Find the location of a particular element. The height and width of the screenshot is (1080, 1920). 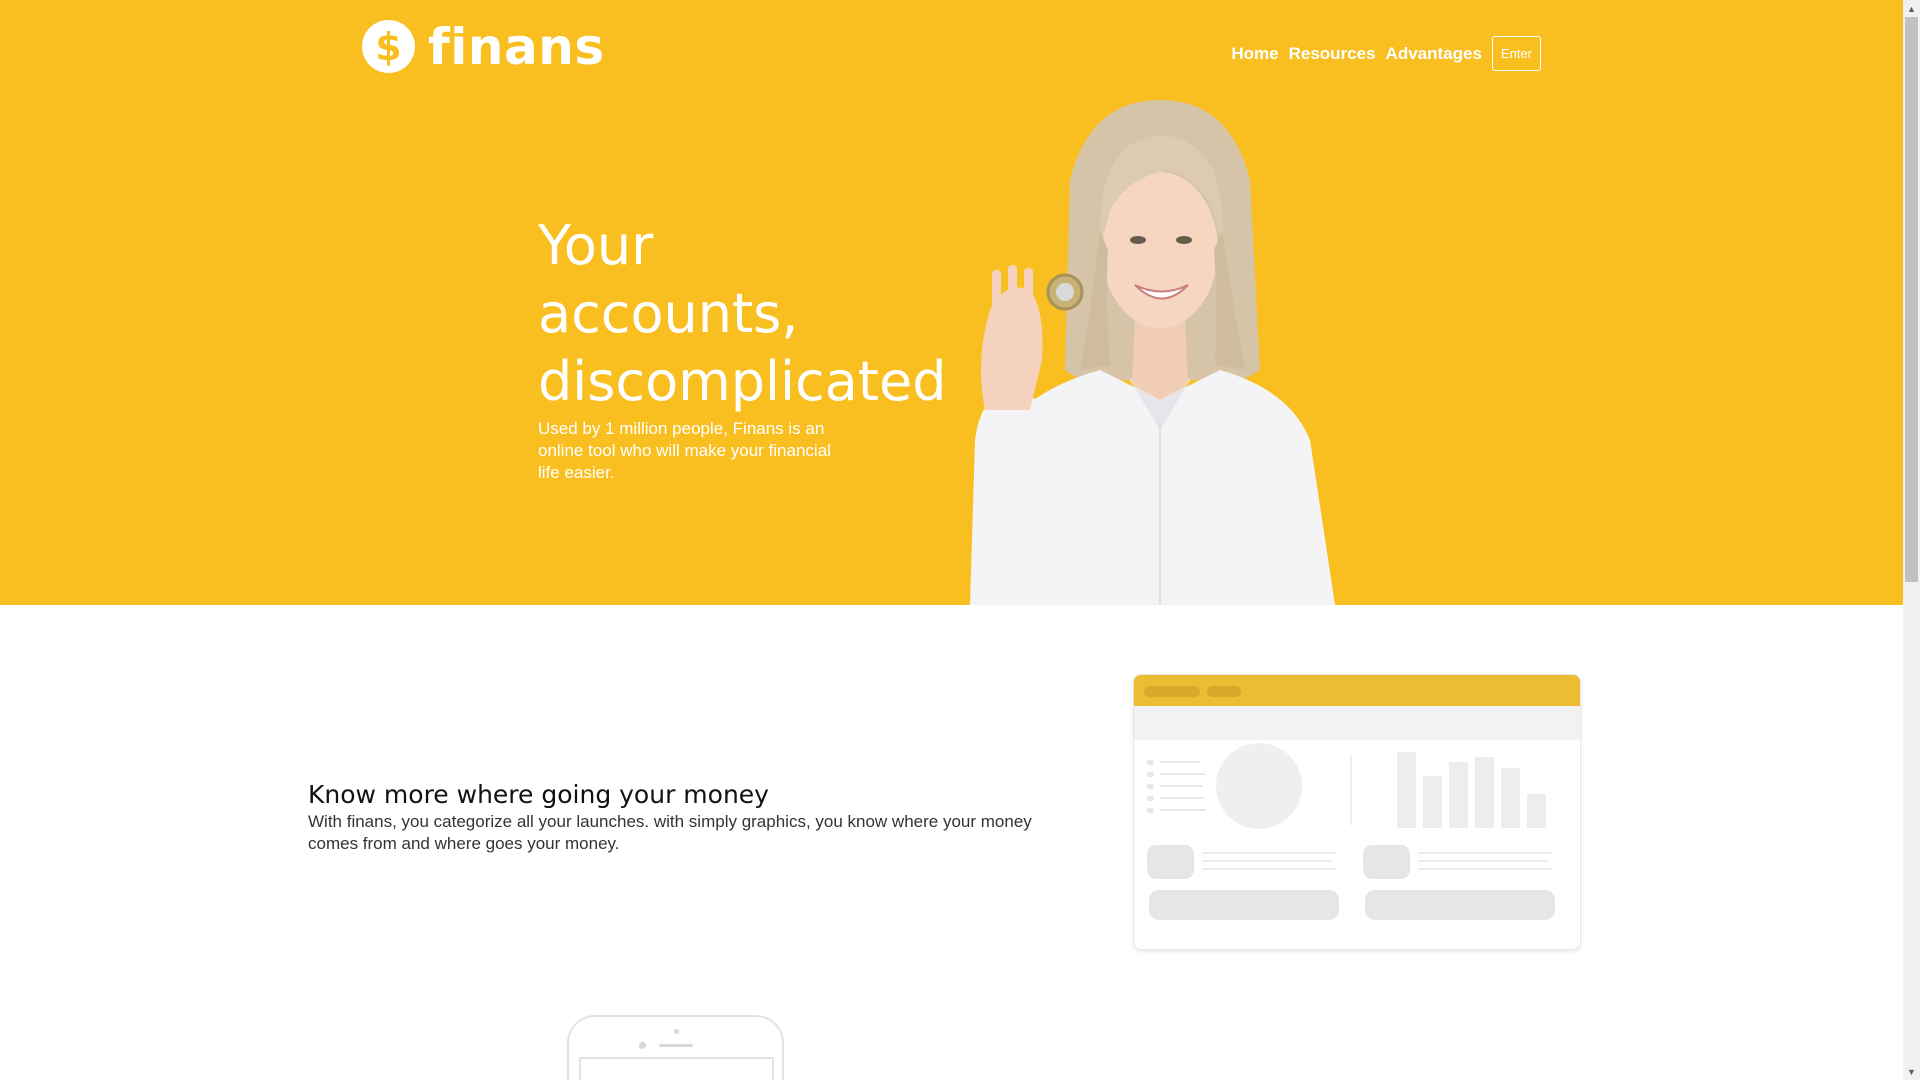

brand-logo: $ finans is located at coordinates (483, 46).